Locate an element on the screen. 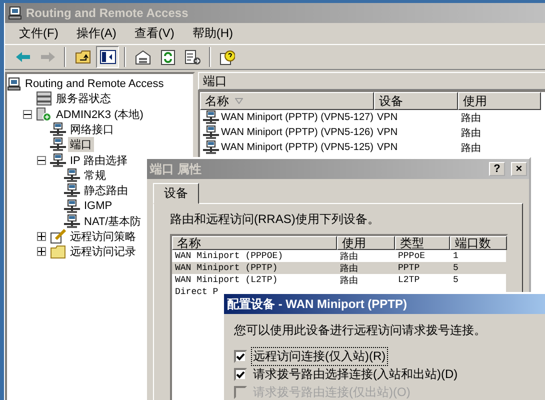  table-cell-text: Direct P is located at coordinates (196, 292).